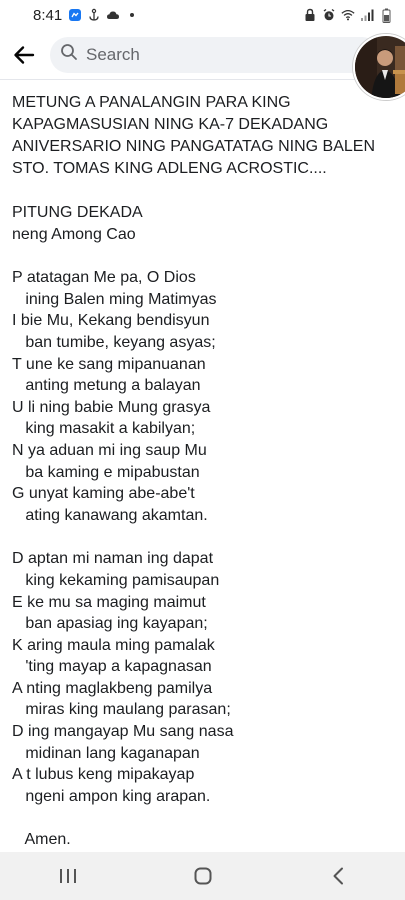 Image resolution: width=405 pixels, height=900 pixels. Describe the element at coordinates (379, 67) in the screenshot. I see `profile-avatar` at that location.